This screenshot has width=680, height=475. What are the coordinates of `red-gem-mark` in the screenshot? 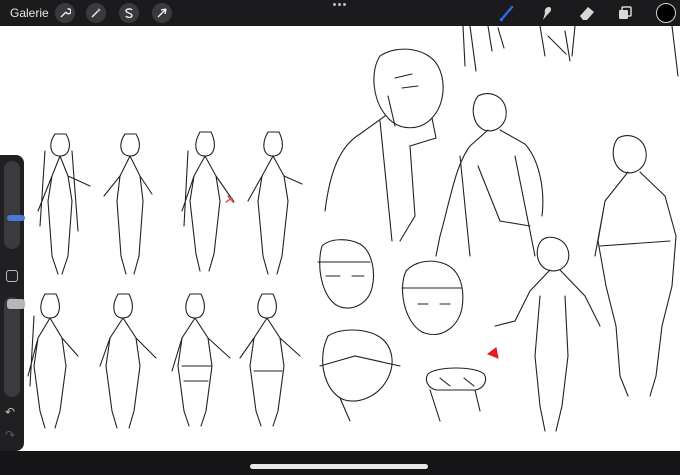 It's located at (492, 353).